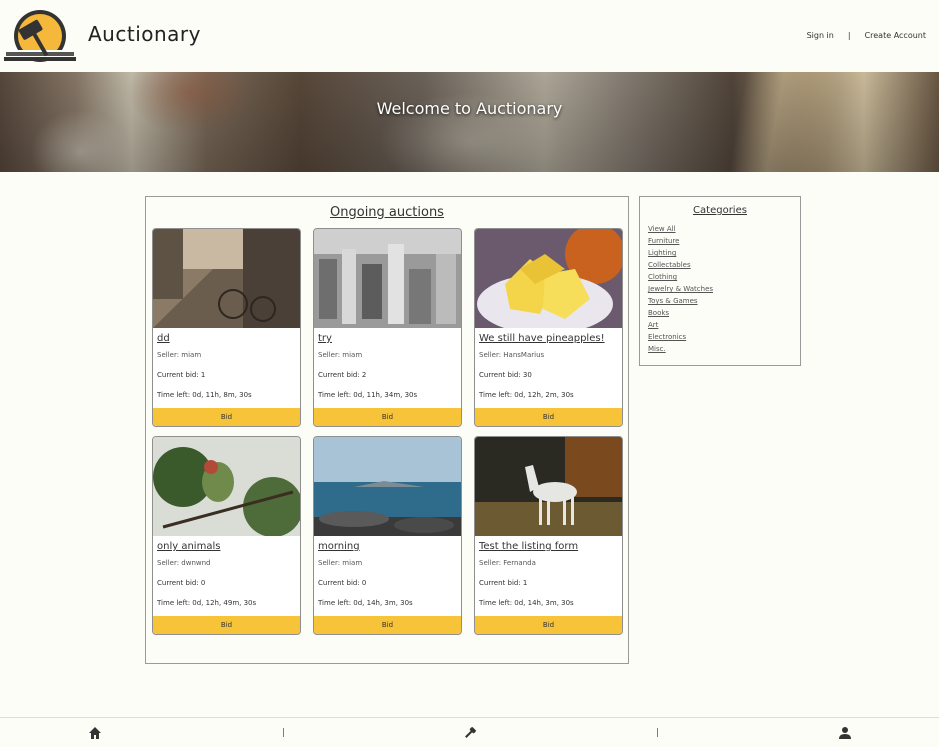  Describe the element at coordinates (95, 733) in the screenshot. I see `home-icon` at that location.